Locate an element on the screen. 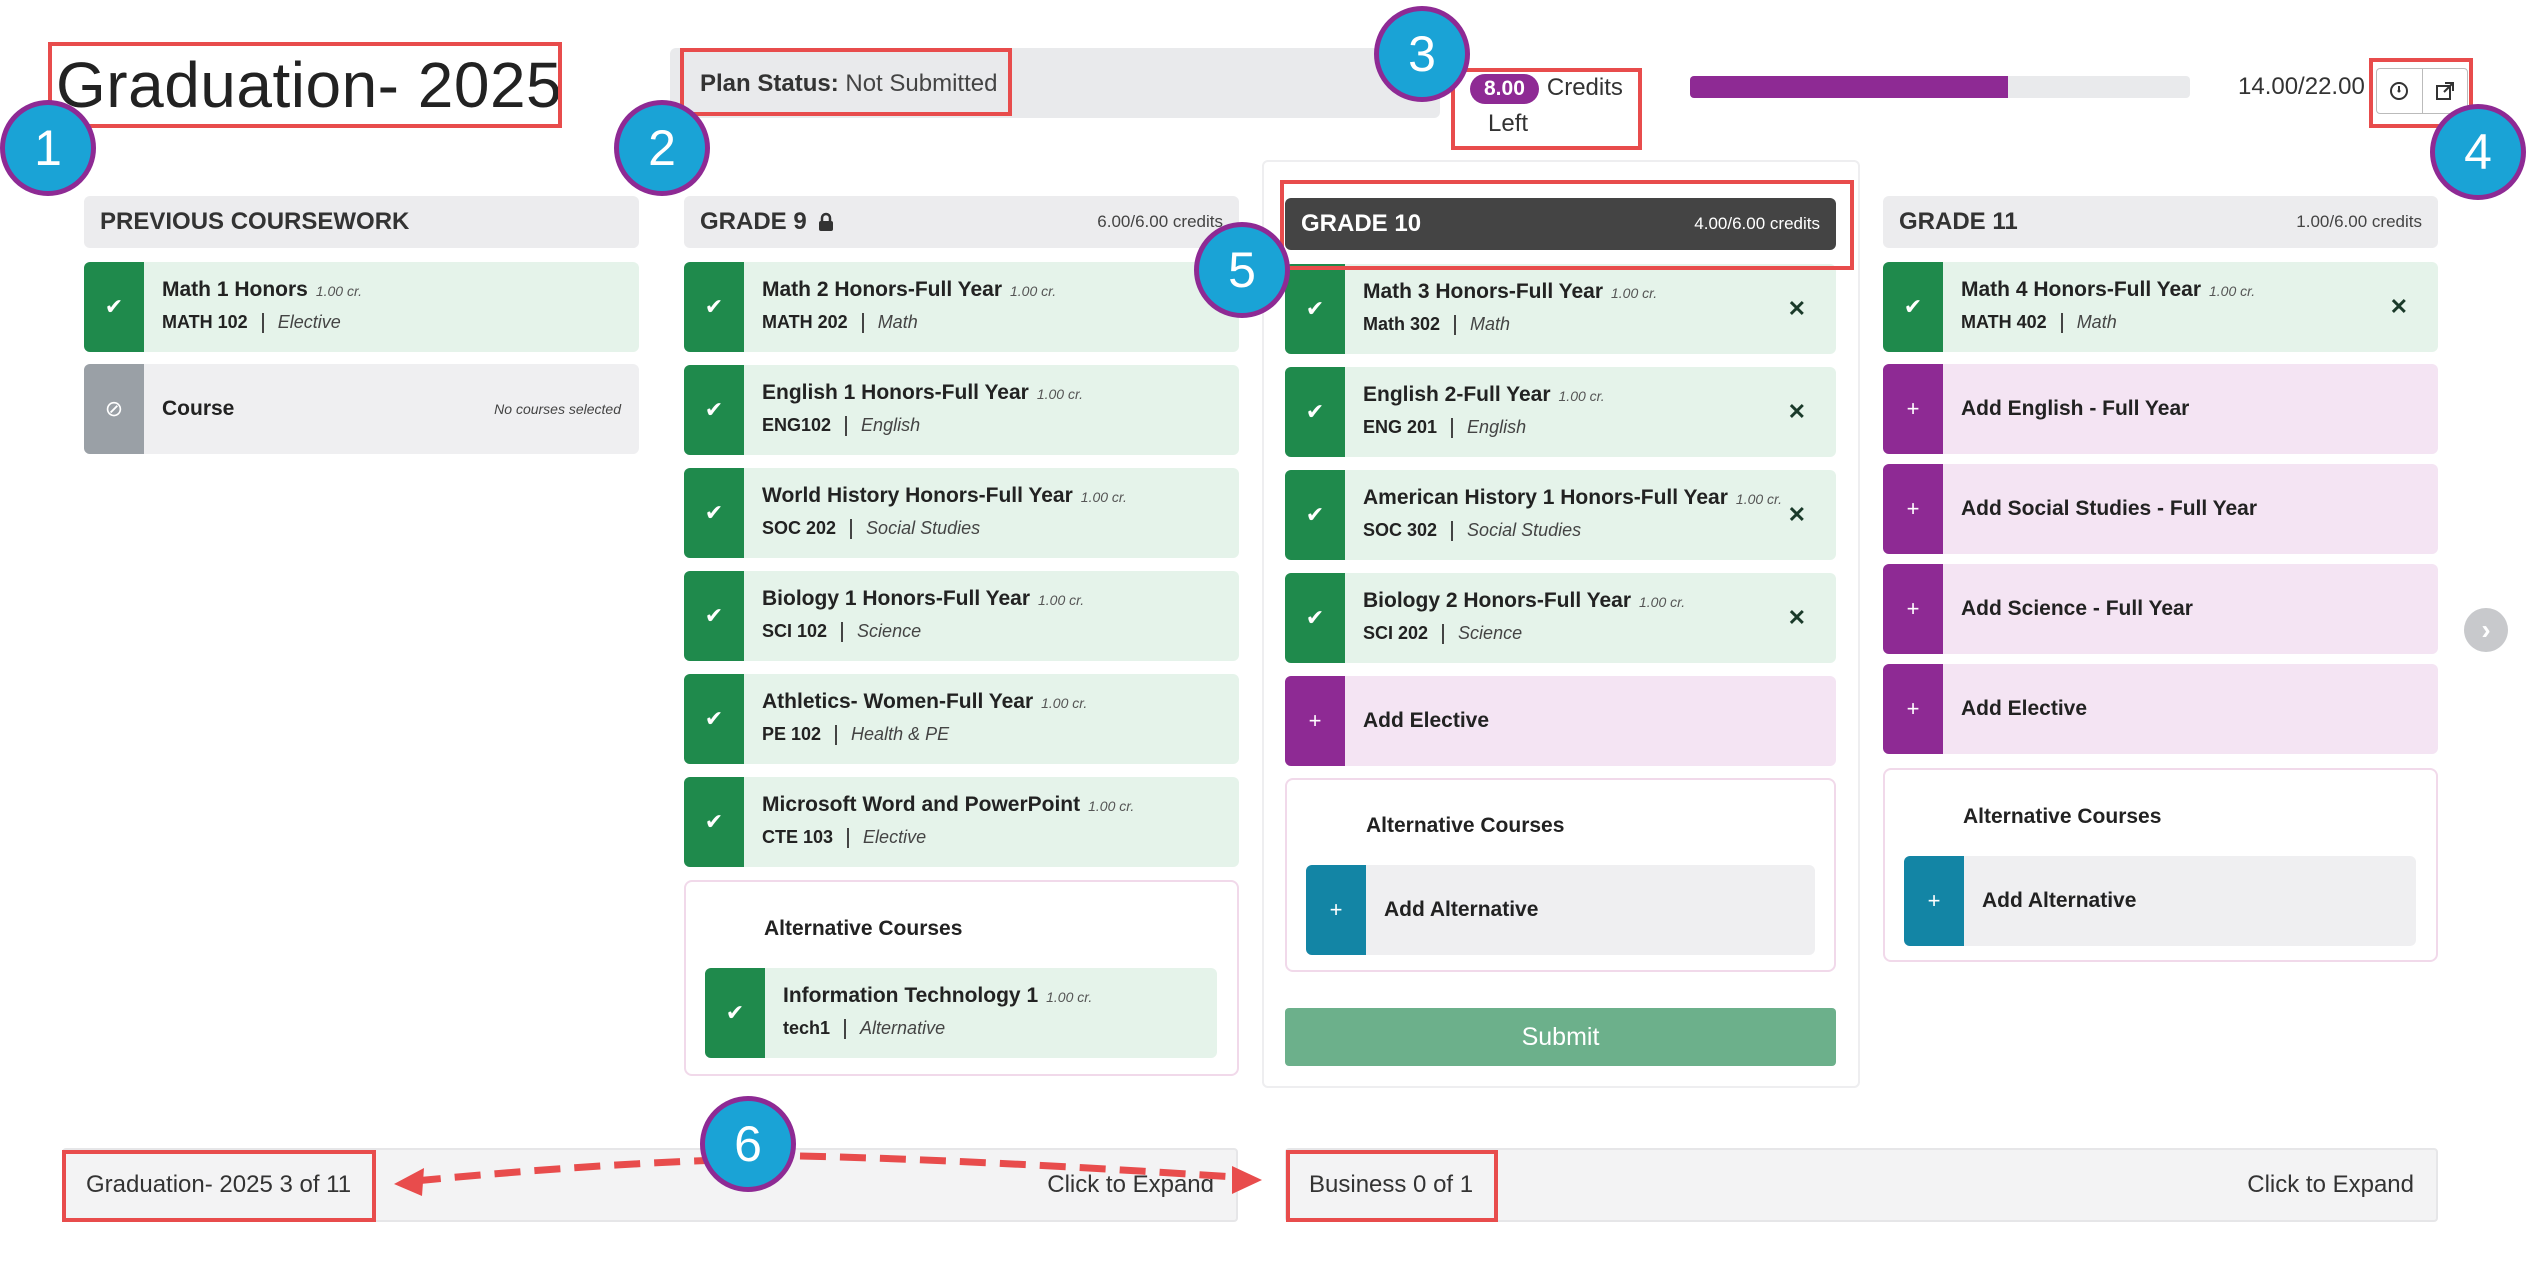  add-label: Add English - Full Year is located at coordinates (2075, 408).